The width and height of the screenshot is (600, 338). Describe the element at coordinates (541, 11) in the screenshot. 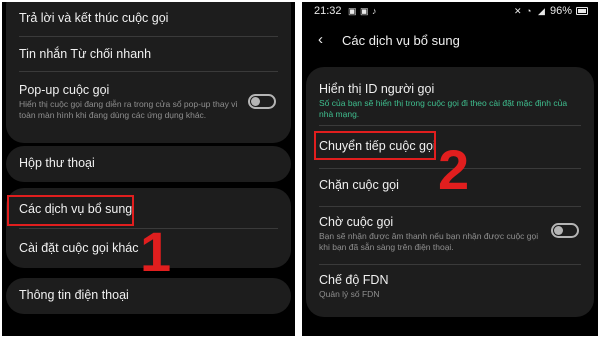

I see `signal-icon: ◢` at that location.